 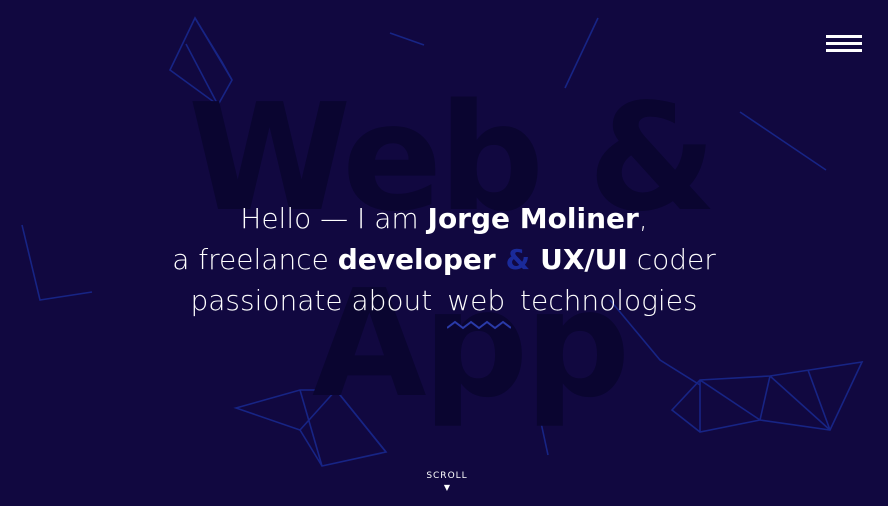 I want to click on intro-line-1: Hello — I am Jorge Moliner,, so click(x=444, y=218).